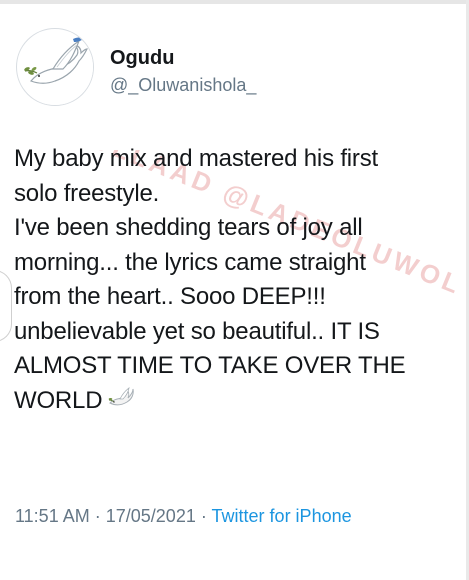 Image resolution: width=469 pixels, height=580 pixels. Describe the element at coordinates (234, 2) in the screenshot. I see `top-border` at that location.